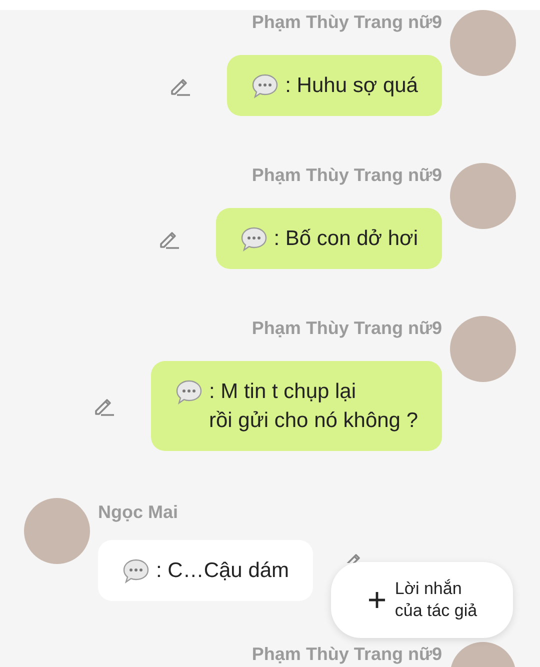  Describe the element at coordinates (422, 600) in the screenshot. I see `author-note-button: Lời nhắn của tác giả` at that location.